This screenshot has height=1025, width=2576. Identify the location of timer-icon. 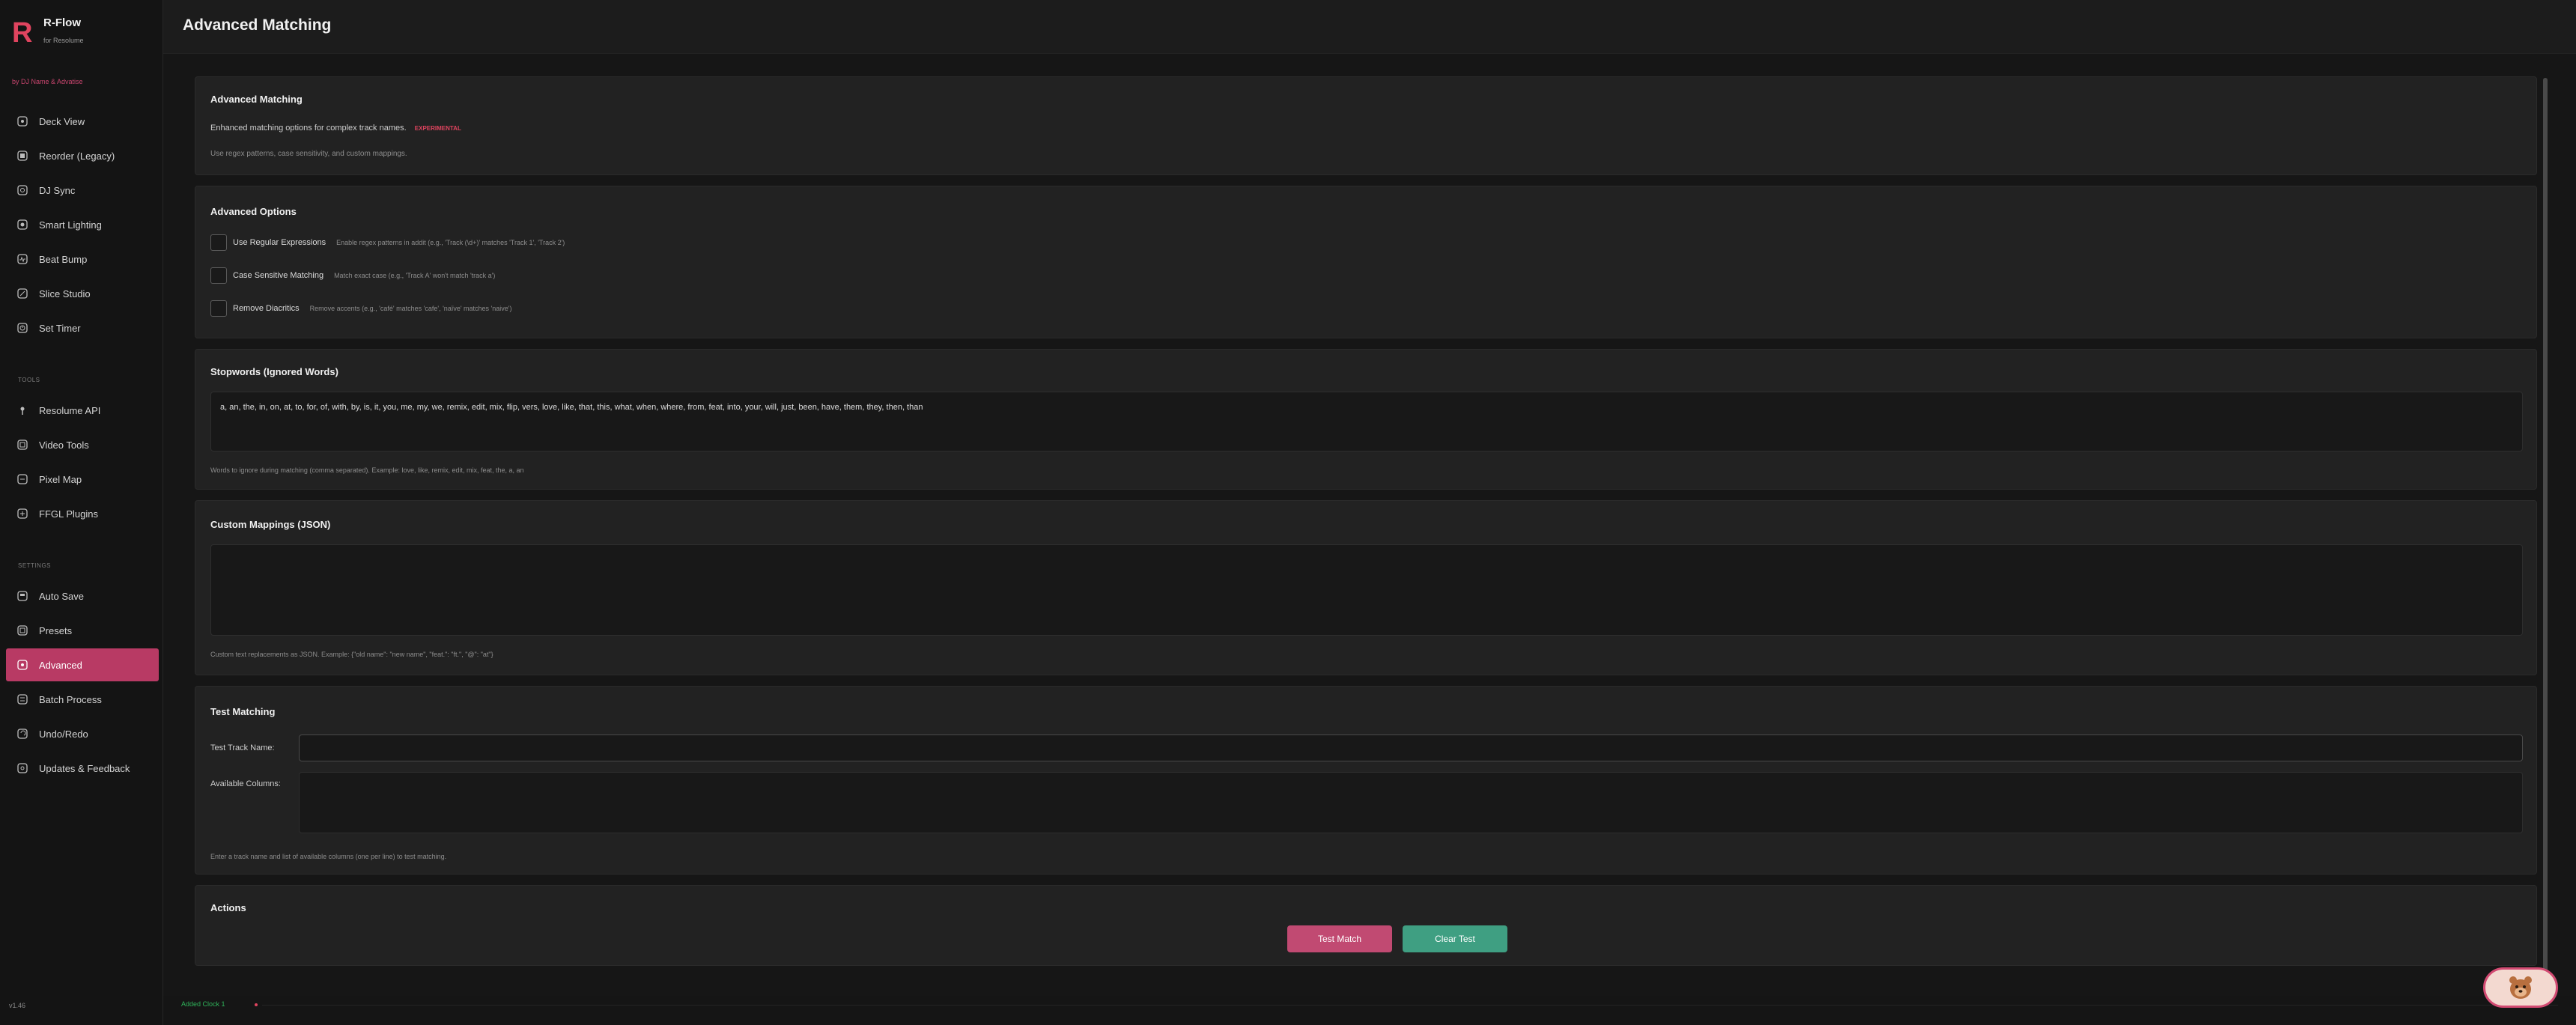
(22, 328).